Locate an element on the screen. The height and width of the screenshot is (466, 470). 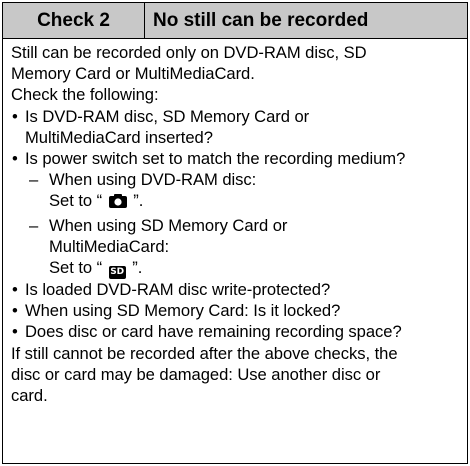
bullet-text: Is loaded DVD-RAM disc write-protected? is located at coordinates (178, 290).